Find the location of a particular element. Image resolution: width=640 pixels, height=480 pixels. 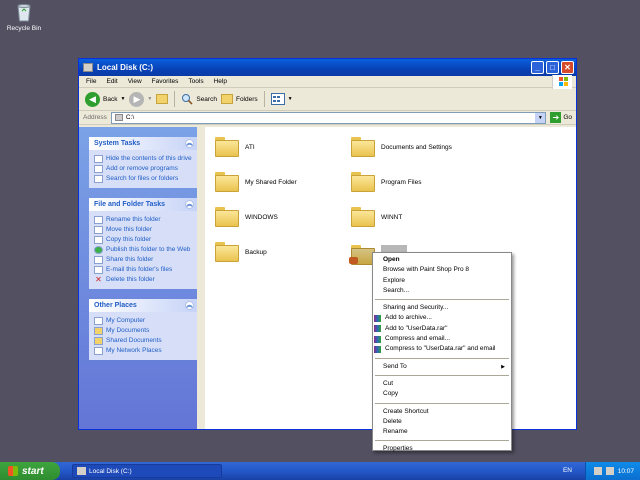

recycle-bin-icon is located at coordinates (24, 12).